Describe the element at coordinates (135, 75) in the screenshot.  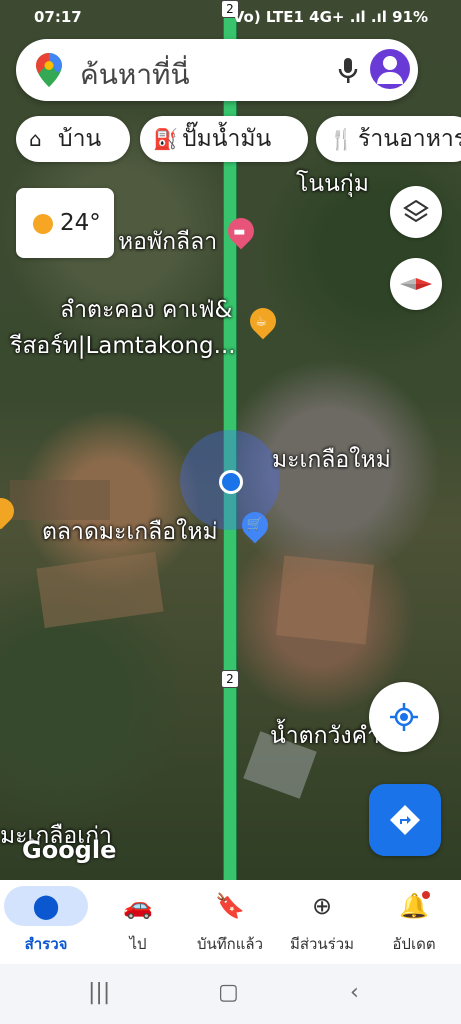
I see `search-input: ค้นหาที่นี่` at that location.